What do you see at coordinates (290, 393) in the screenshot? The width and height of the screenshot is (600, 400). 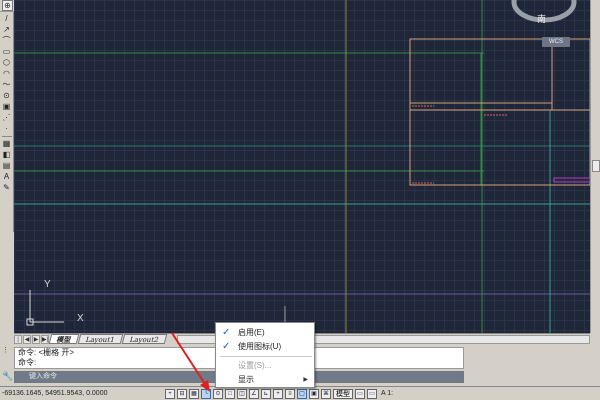 I see `lineweight-icon: ≡` at bounding box center [290, 393].